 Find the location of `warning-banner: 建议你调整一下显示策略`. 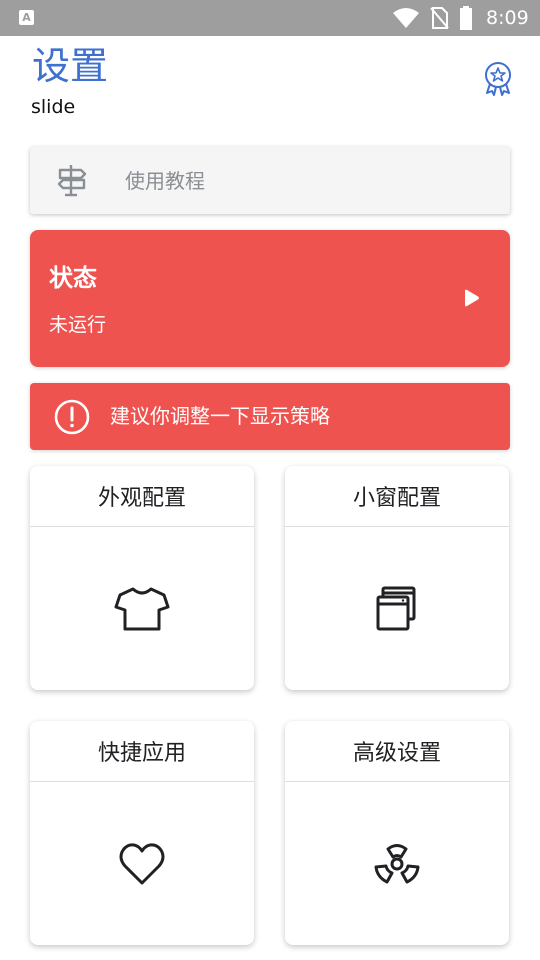

warning-banner: 建议你调整一下显示策略 is located at coordinates (270, 416).